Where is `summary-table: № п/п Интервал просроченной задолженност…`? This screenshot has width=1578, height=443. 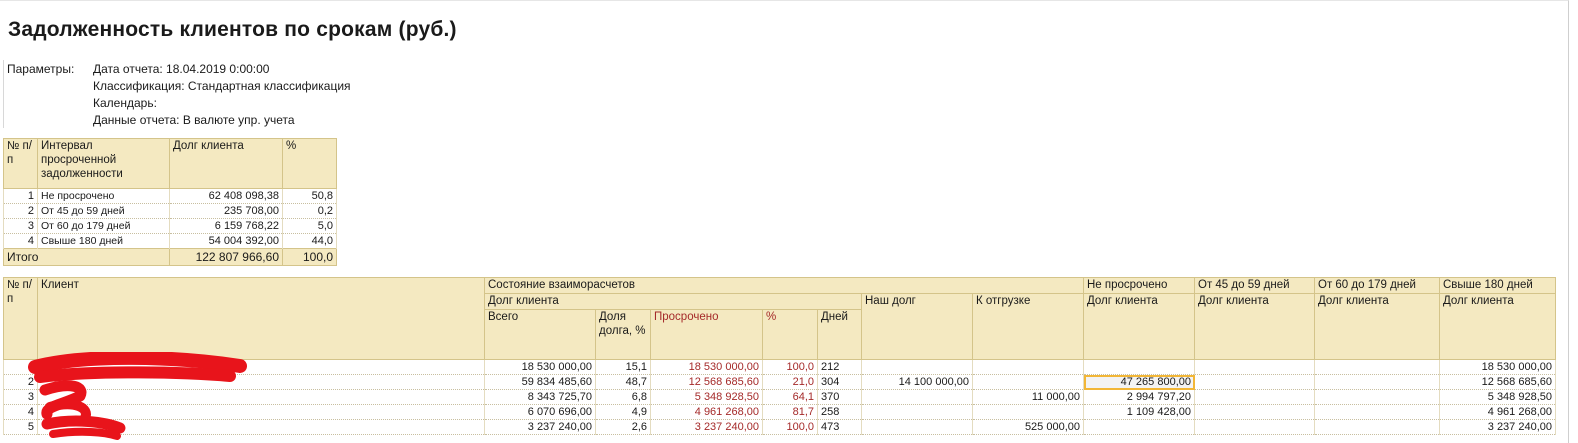 summary-table: № п/п Интервал просроченной задолженност… is located at coordinates (170, 202).